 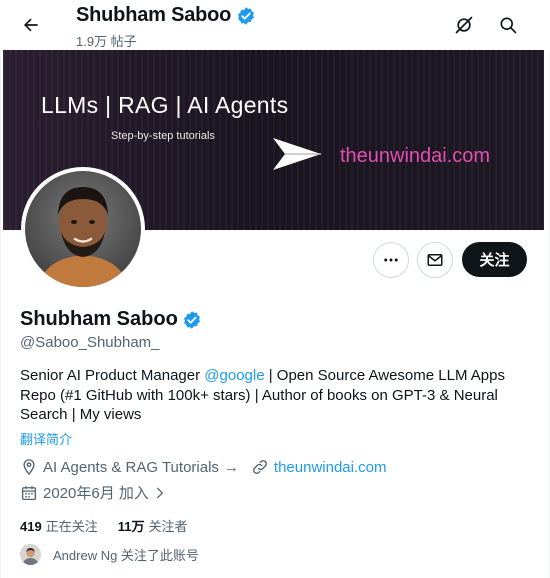 I want to click on profile-joined-row: 2020年6月 加入, so click(x=93, y=492).